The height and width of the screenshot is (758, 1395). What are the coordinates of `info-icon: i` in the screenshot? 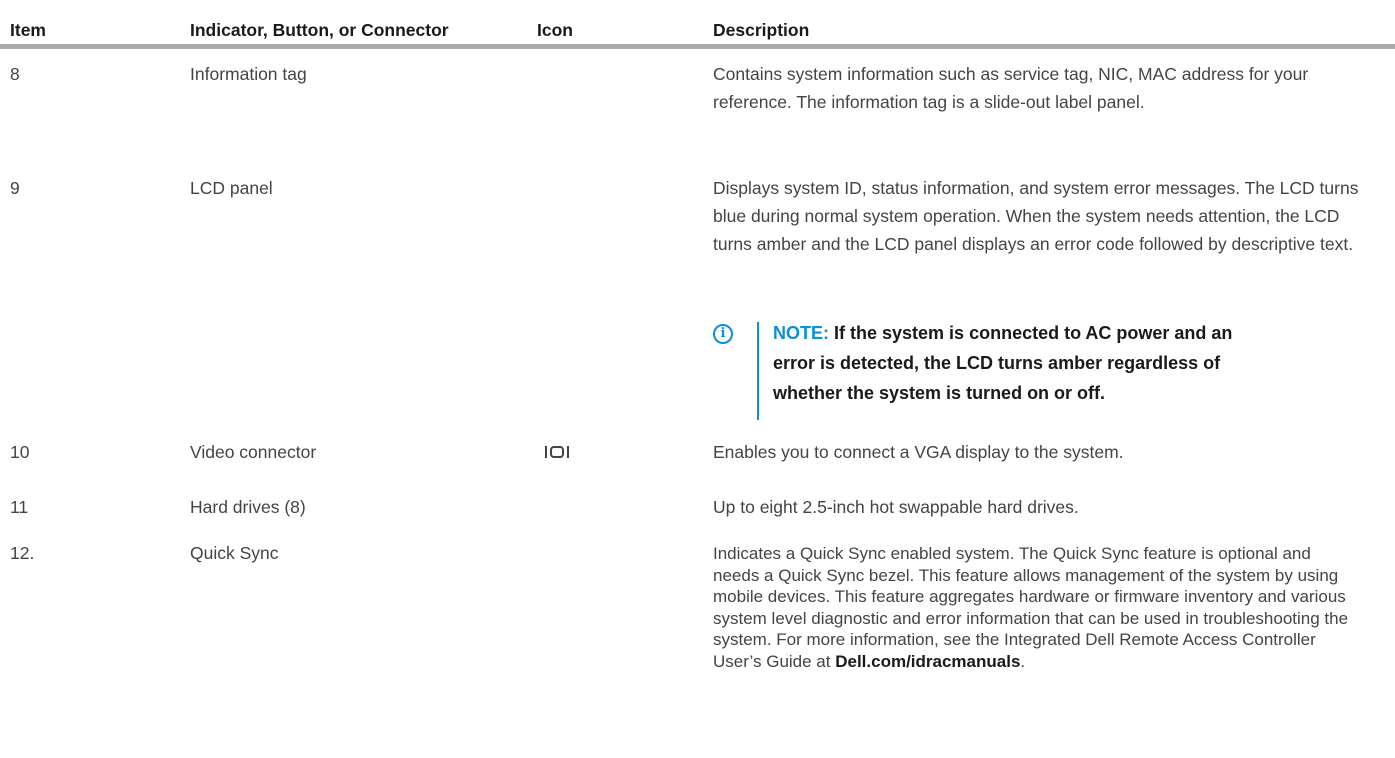 It's located at (723, 334).